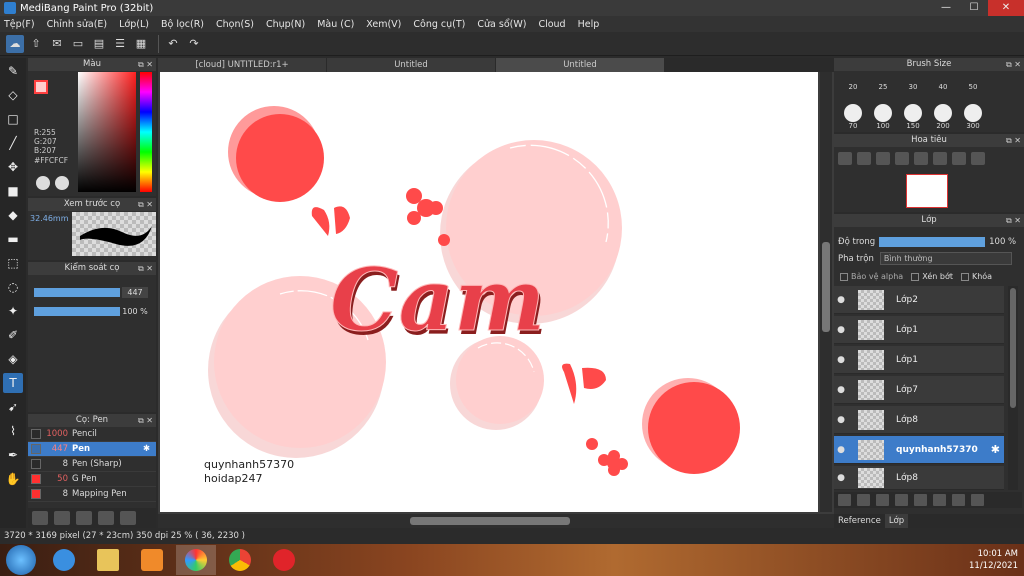 This screenshot has width=1024, height=576. I want to click on brush-item: 50 G Pen, so click(92, 479).